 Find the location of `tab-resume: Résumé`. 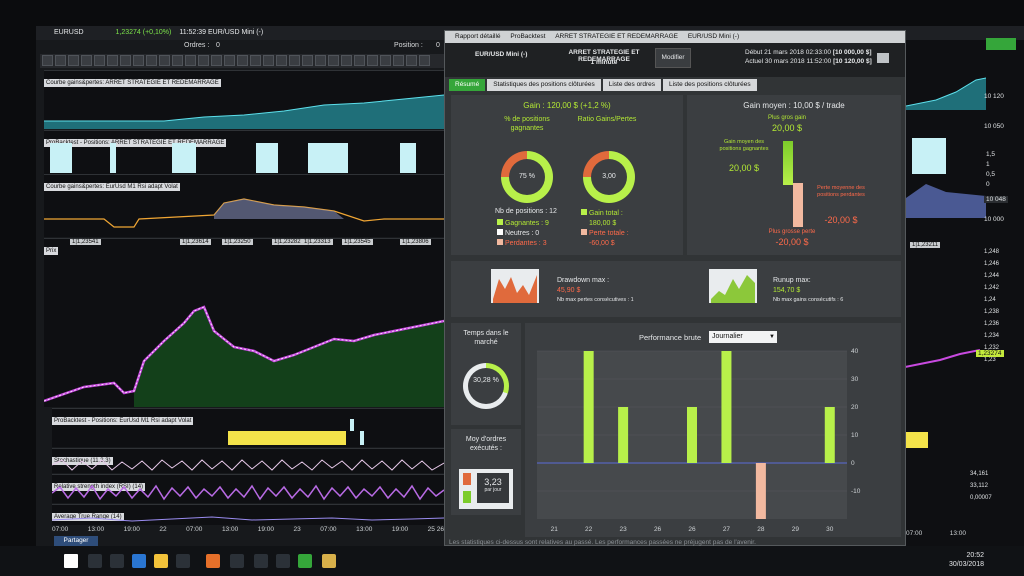

tab-resume: Résumé is located at coordinates (467, 85).